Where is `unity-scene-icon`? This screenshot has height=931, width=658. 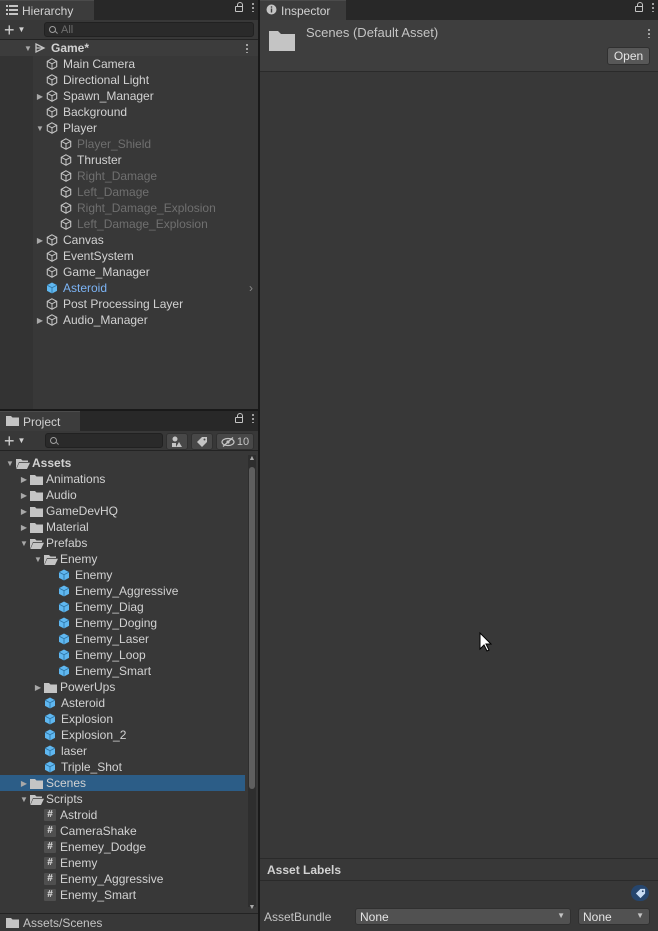 unity-scene-icon is located at coordinates (40, 48).